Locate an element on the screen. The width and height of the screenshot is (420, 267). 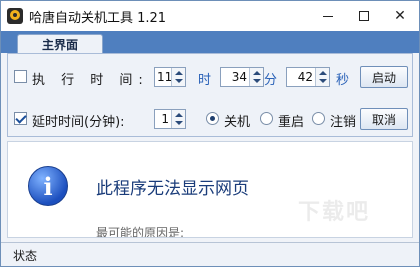
second-unit: 秒 is located at coordinates (343, 80).